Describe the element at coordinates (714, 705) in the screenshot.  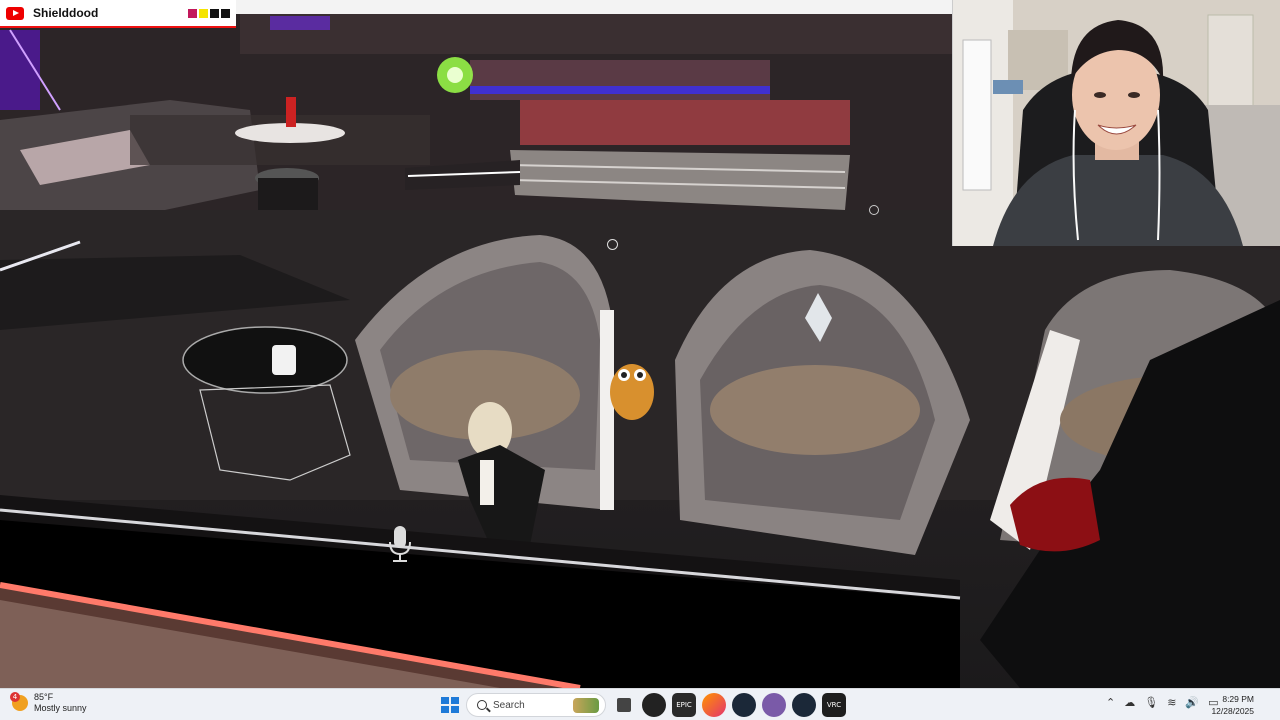
I see `firefox-icon` at that location.